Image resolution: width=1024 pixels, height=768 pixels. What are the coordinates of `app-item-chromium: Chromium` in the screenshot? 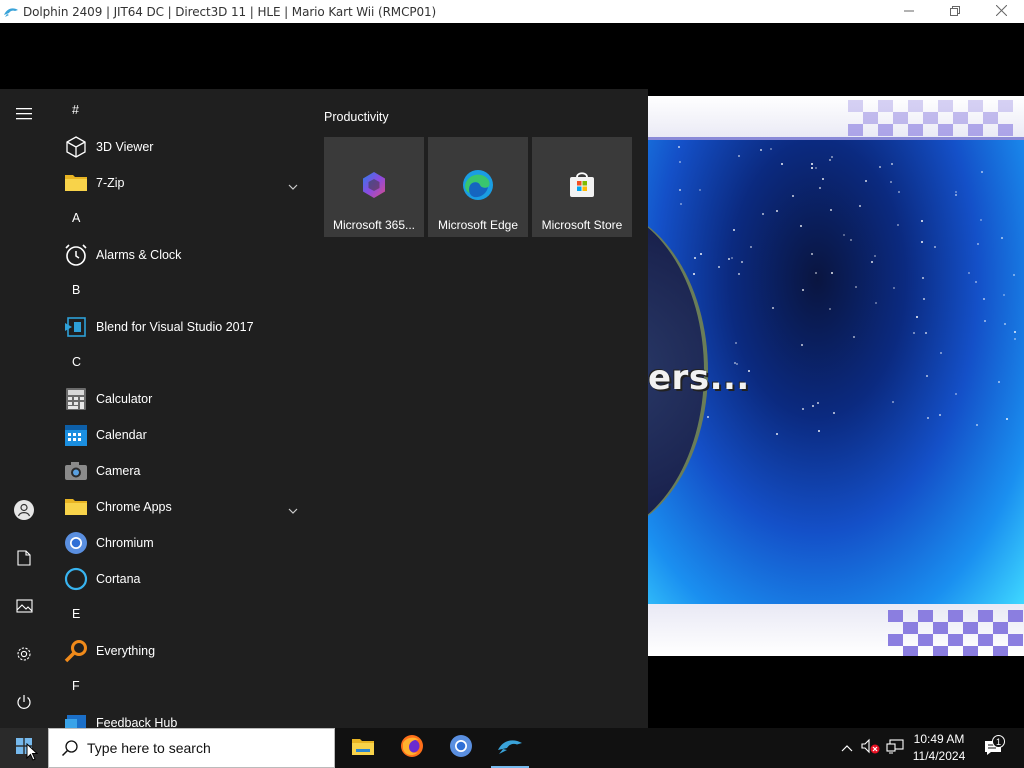 It's located at (178, 543).